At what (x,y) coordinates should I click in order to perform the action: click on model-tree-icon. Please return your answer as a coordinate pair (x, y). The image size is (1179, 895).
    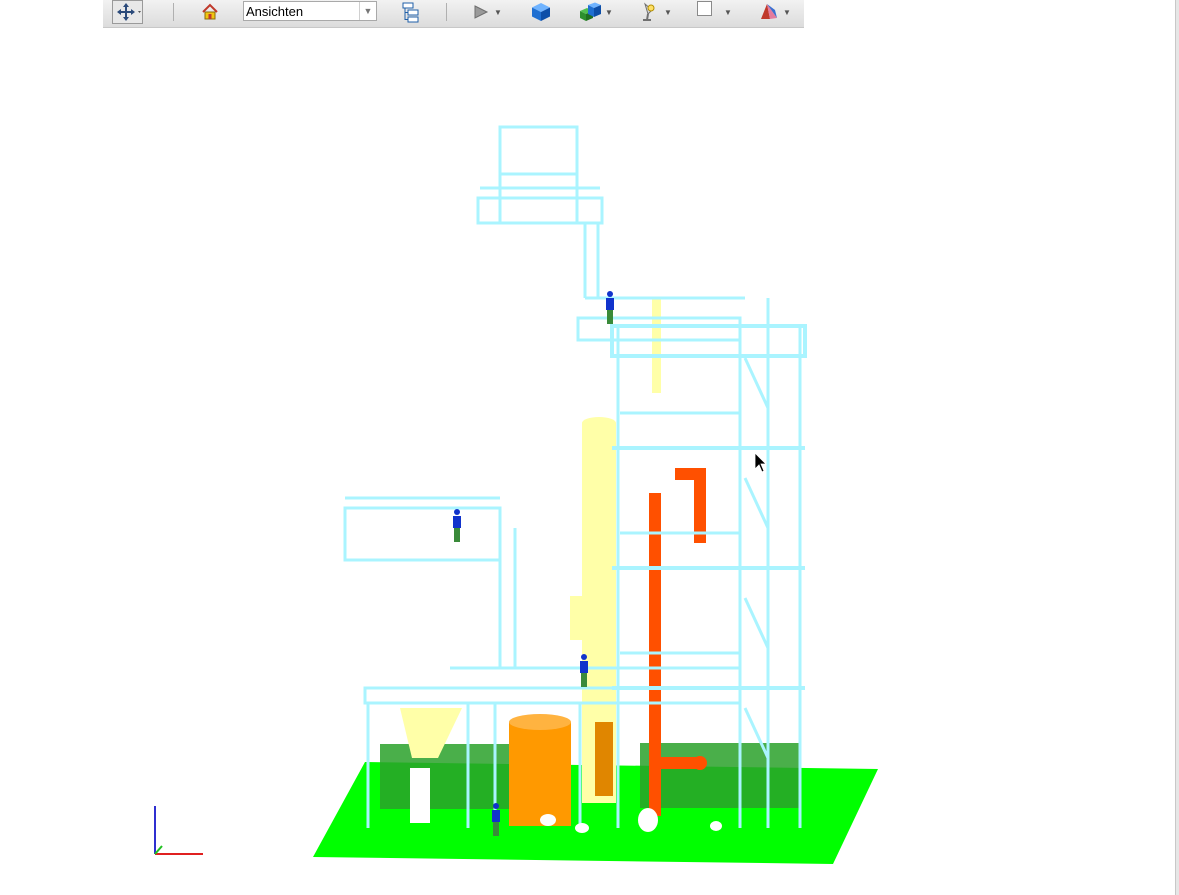
    Looking at the image, I should click on (410, 12).